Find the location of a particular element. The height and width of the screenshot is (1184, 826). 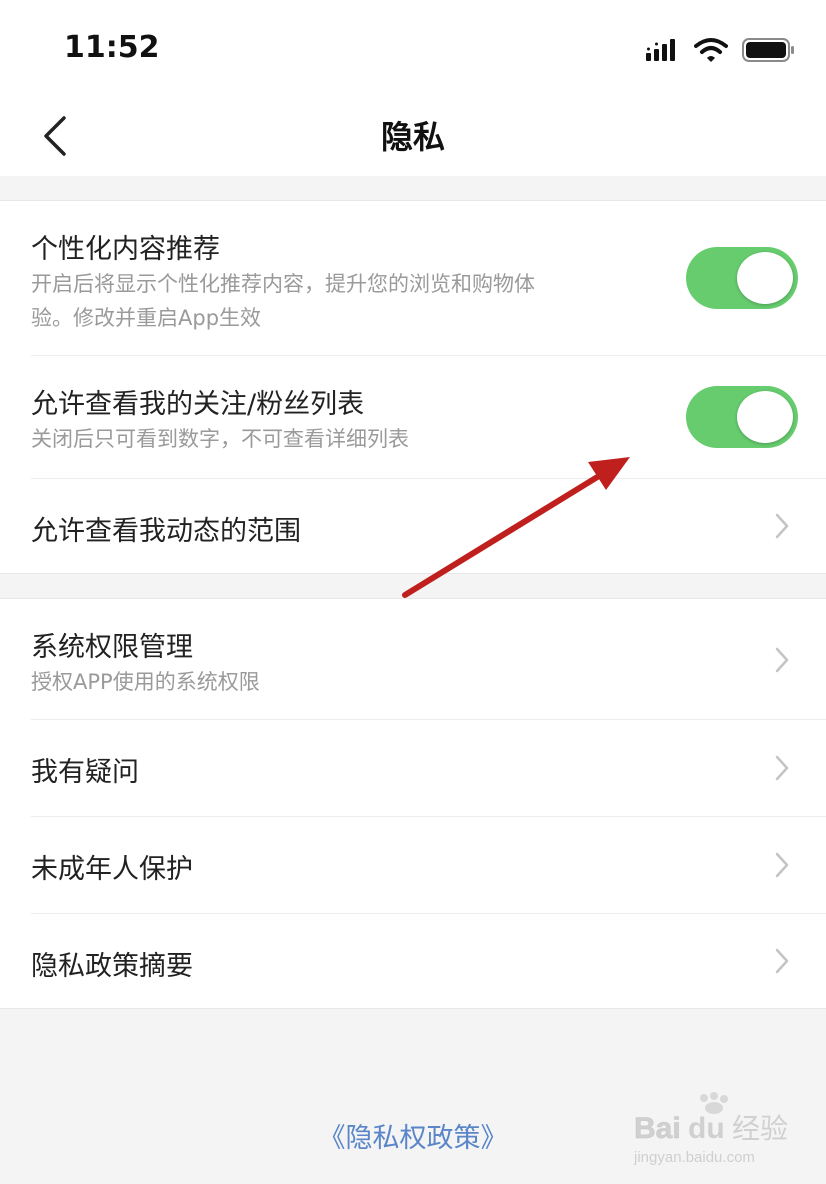

baidu-jingyan-watermark: Bai du 经验 jingyan.baidu.com is located at coordinates (710, 1129).